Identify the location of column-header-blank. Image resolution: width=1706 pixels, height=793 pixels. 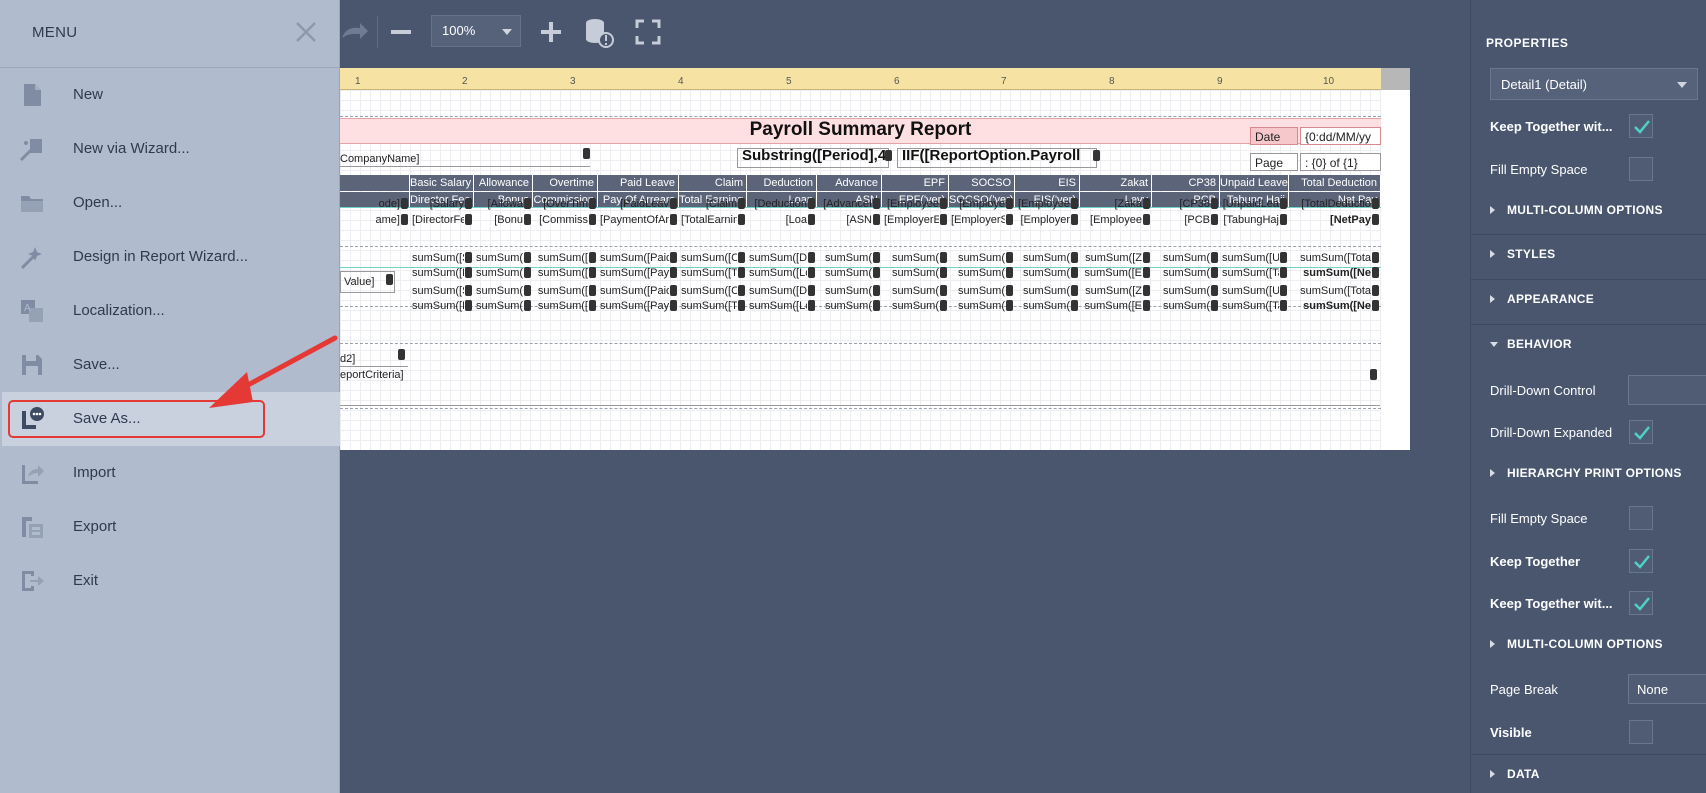
(375, 183).